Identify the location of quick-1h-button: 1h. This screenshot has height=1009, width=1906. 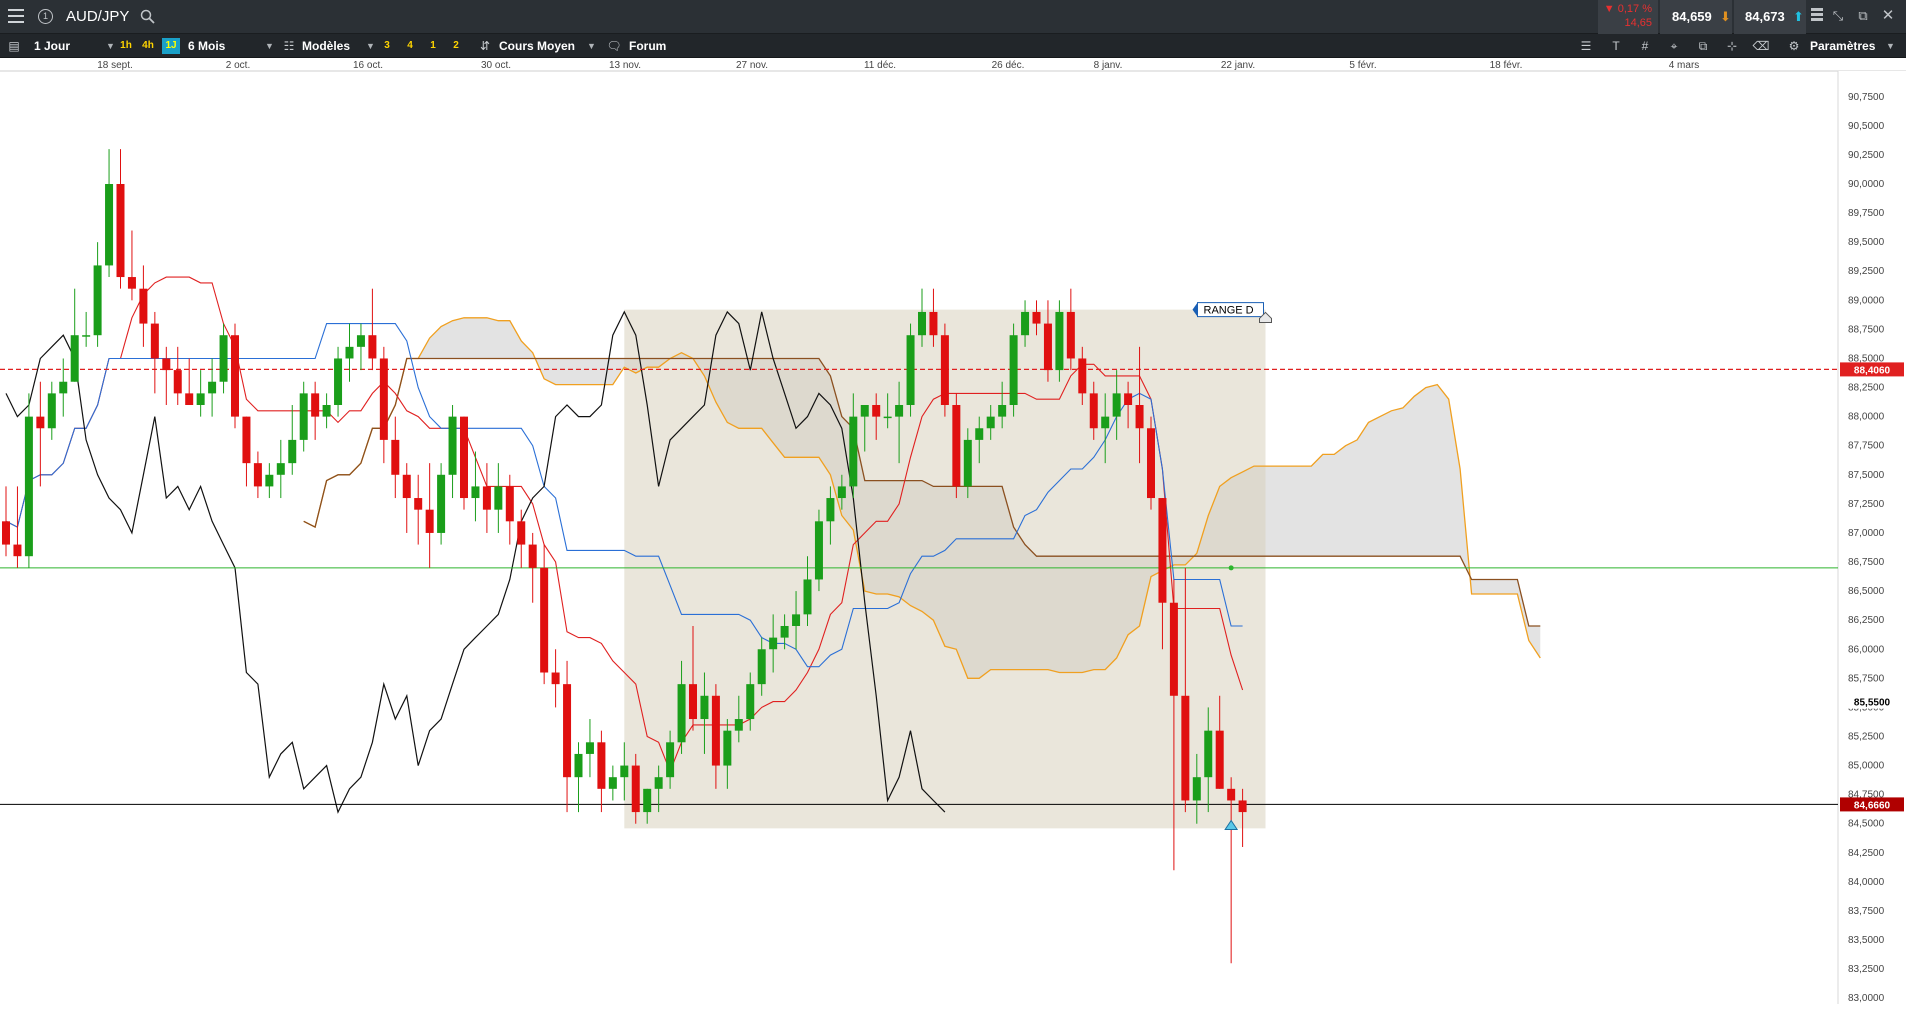
(126, 46).